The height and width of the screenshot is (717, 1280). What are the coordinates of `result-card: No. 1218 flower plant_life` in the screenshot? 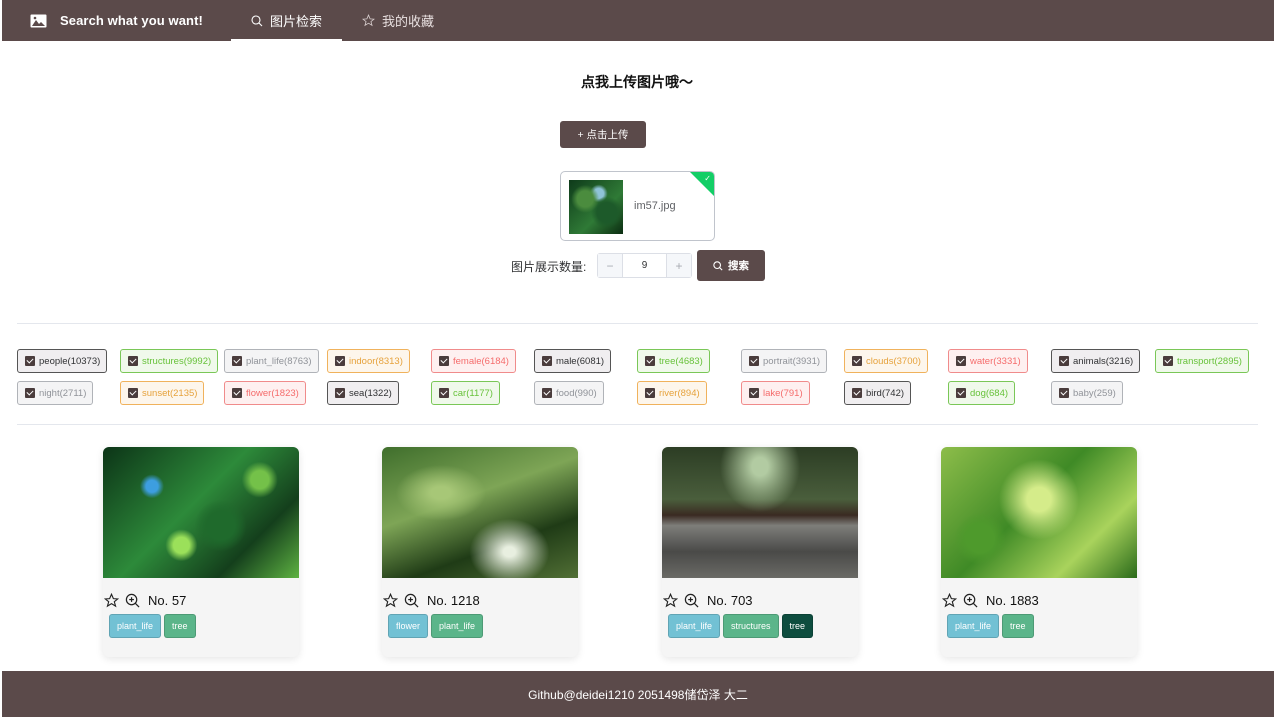 It's located at (480, 552).